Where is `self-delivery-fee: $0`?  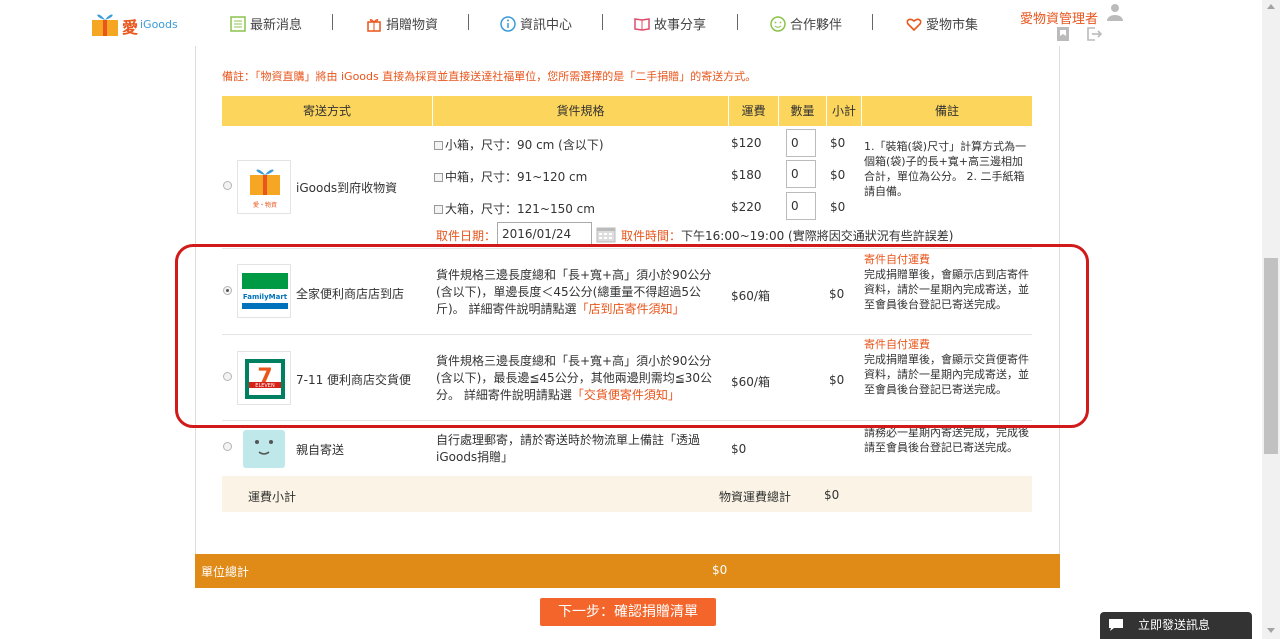
self-delivery-fee: $0 is located at coordinates (739, 449).